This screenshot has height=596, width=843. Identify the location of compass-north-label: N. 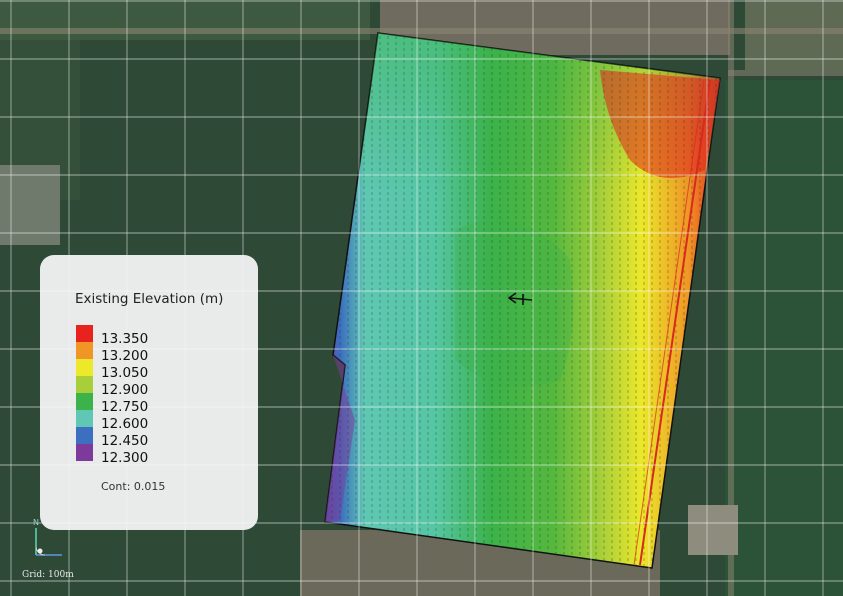
(36, 522).